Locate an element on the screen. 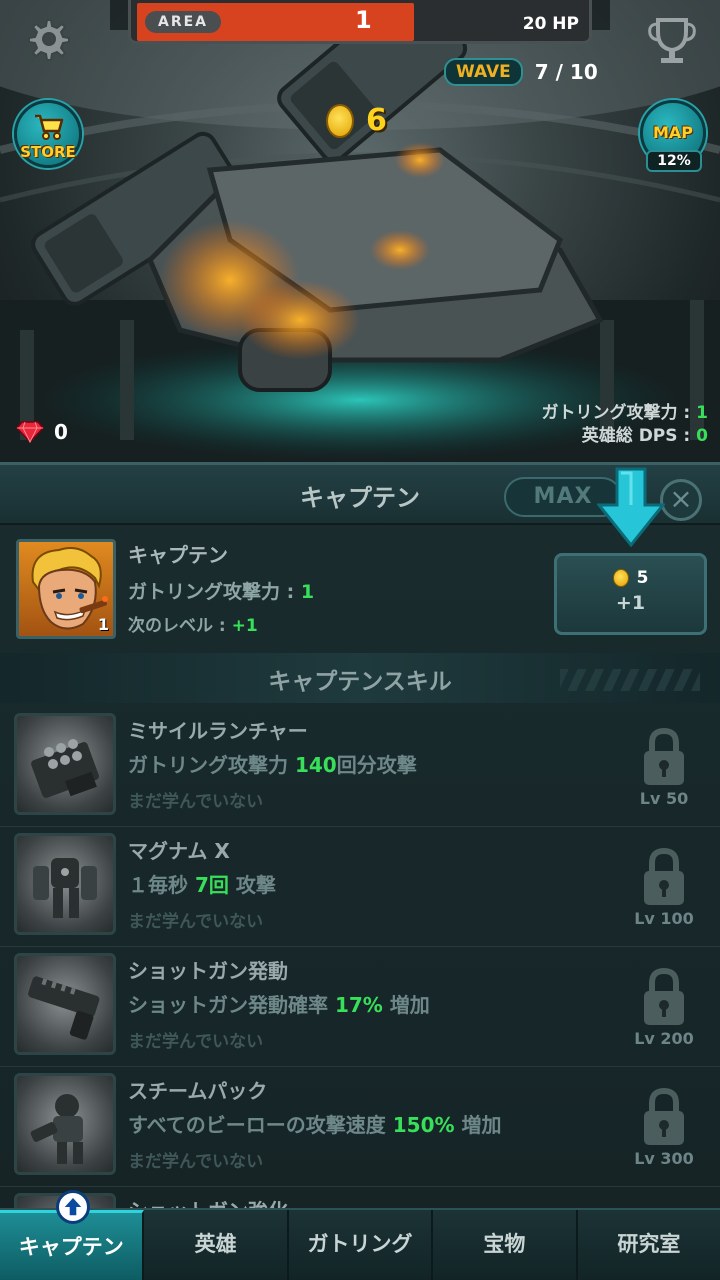 The image size is (720, 1280). skill-desc-suffix: 回分攻撃 is located at coordinates (376, 765).